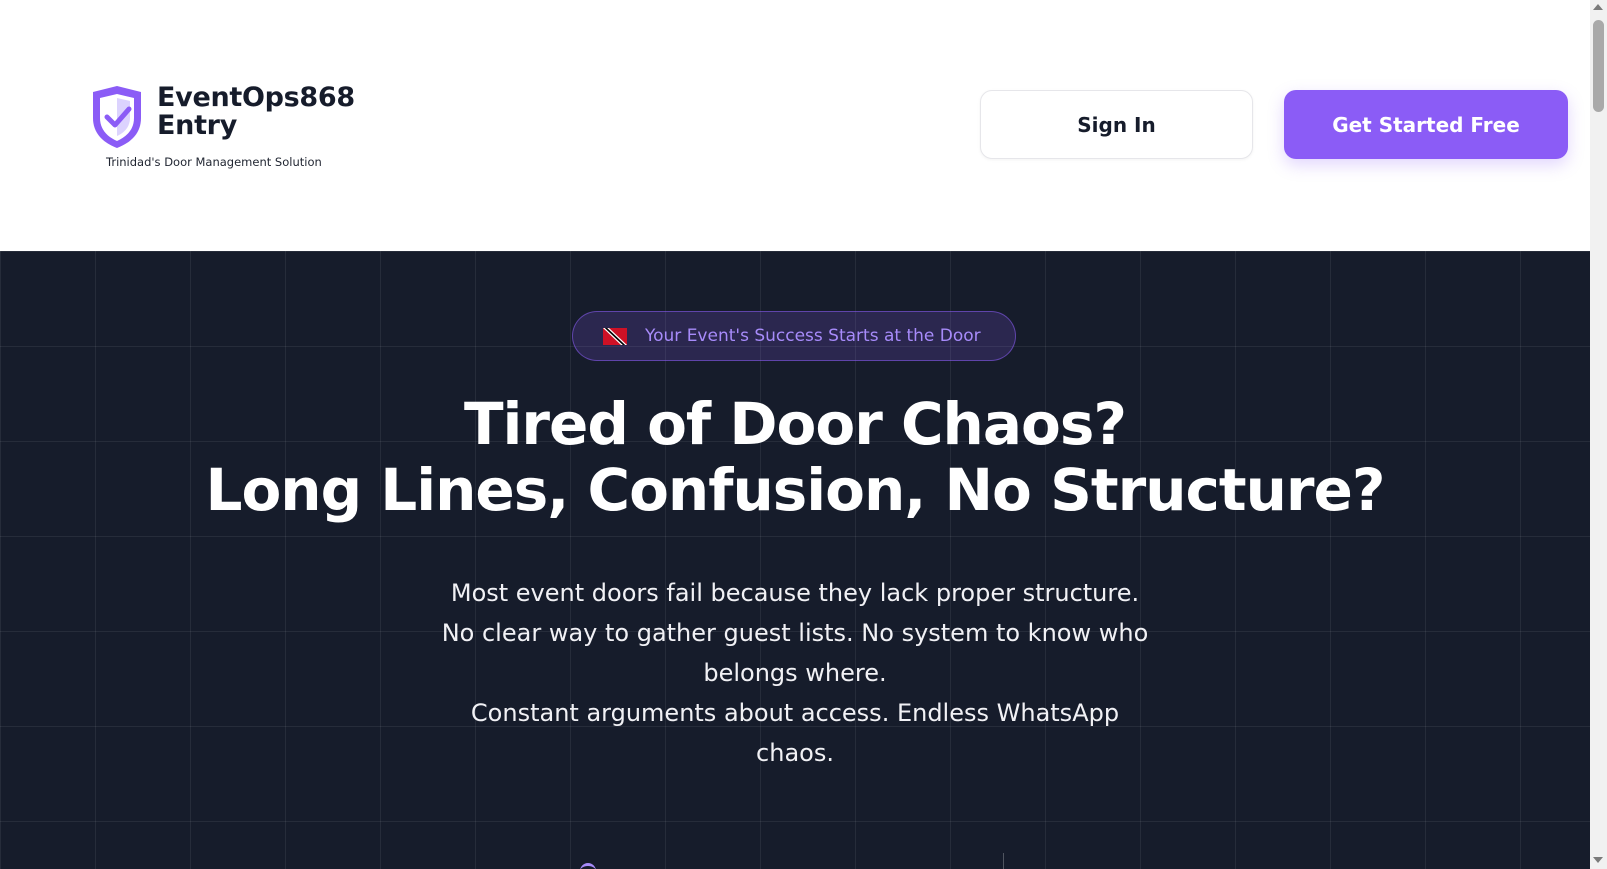 Image resolution: width=1607 pixels, height=869 pixels. I want to click on subcopy-line: chaos., so click(795, 753).